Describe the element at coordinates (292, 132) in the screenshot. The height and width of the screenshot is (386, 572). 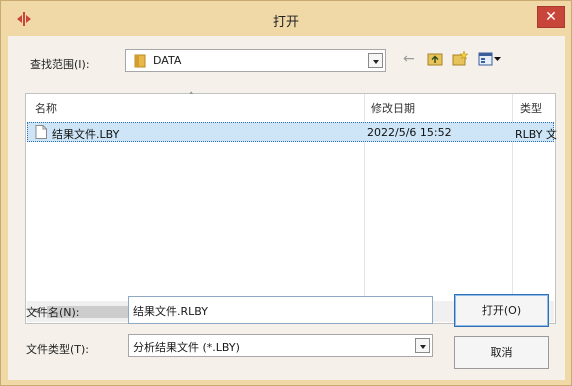
I see `list-item: 结果文件.LBY 2022/5/6 15:52 RLBY 文` at that location.